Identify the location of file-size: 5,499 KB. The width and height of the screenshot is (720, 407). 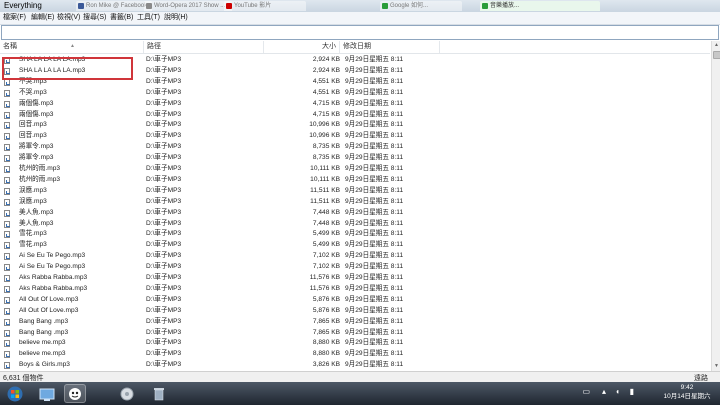
(326, 234).